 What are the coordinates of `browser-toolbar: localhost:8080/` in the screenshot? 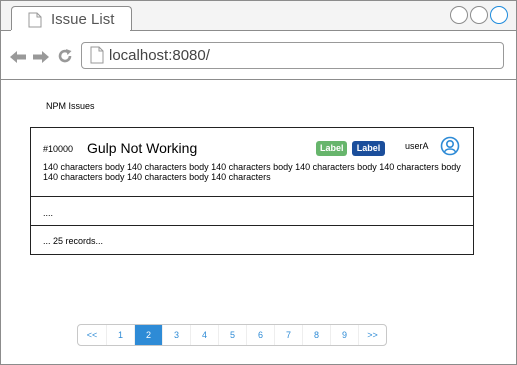 It's located at (258, 55).